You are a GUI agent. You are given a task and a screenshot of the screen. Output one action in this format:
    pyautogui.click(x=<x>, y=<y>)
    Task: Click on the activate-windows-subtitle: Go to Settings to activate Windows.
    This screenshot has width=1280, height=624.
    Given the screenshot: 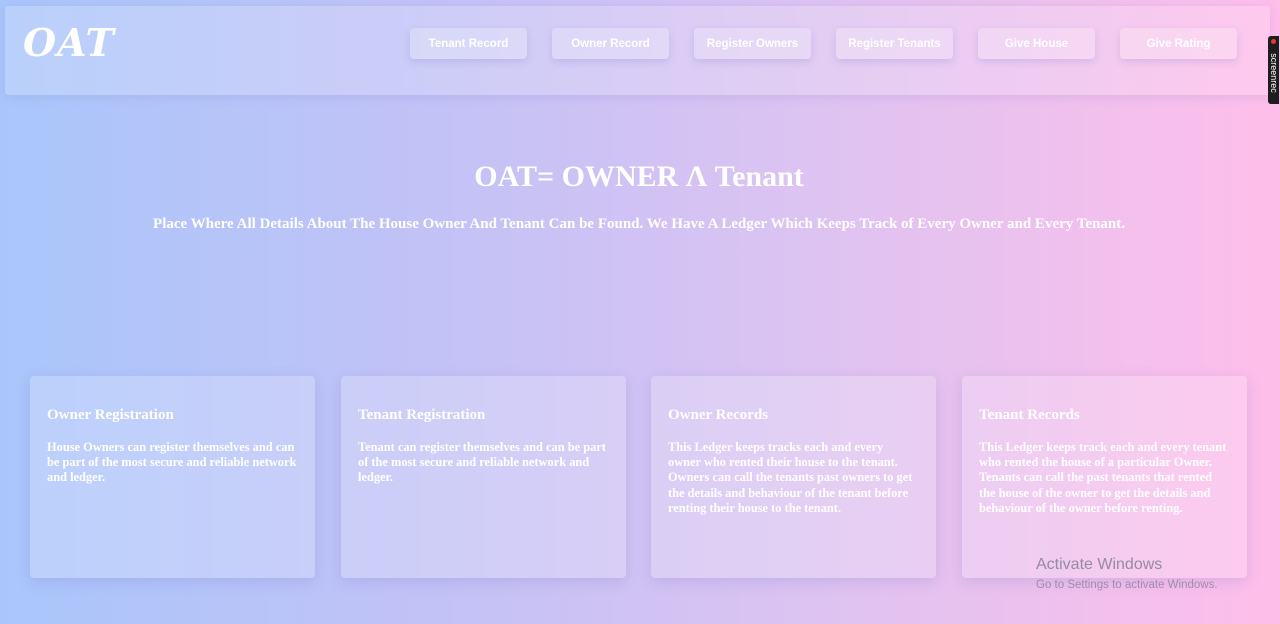 What is the action you would take?
    pyautogui.click(x=1127, y=585)
    